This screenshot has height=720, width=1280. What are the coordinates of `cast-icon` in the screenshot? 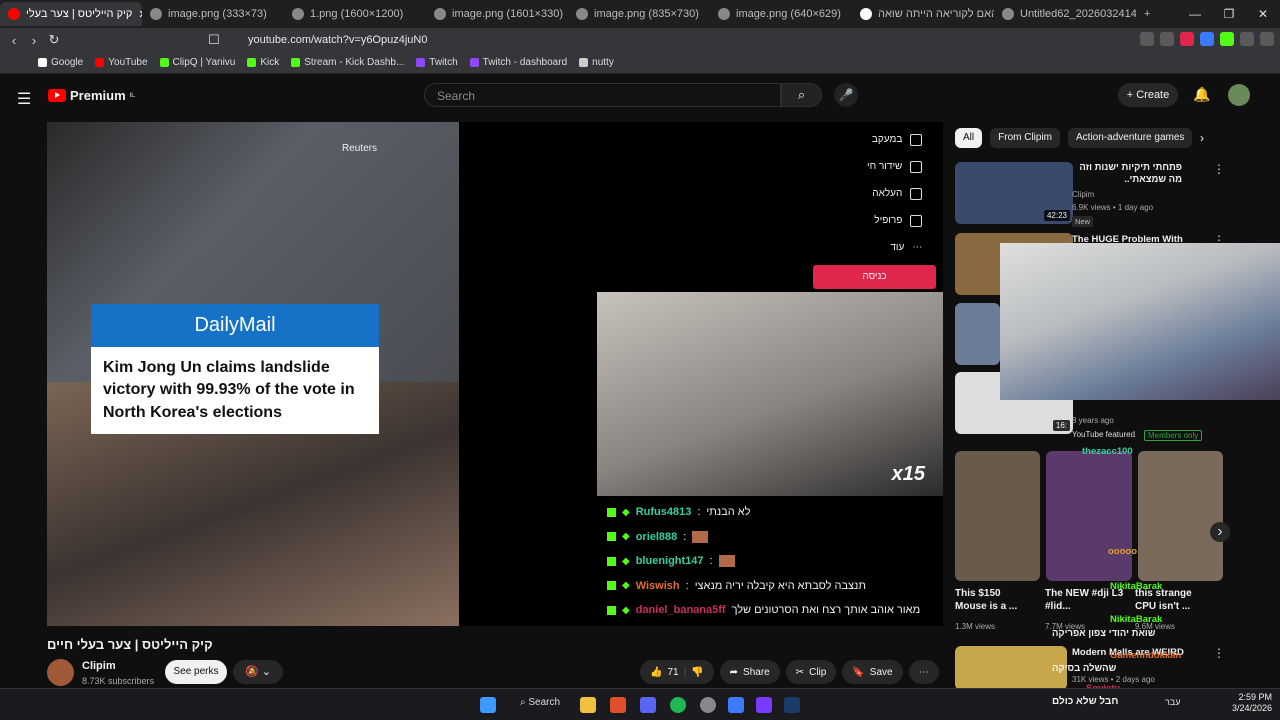 It's located at (1147, 39).